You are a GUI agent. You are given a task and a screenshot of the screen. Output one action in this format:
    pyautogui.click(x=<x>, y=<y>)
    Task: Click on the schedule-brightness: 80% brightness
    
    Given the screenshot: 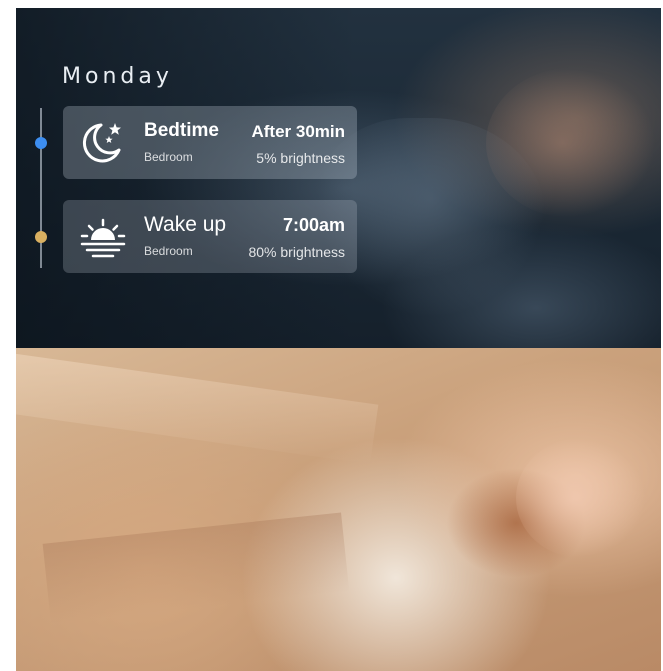 What is the action you would take?
    pyautogui.click(x=296, y=252)
    